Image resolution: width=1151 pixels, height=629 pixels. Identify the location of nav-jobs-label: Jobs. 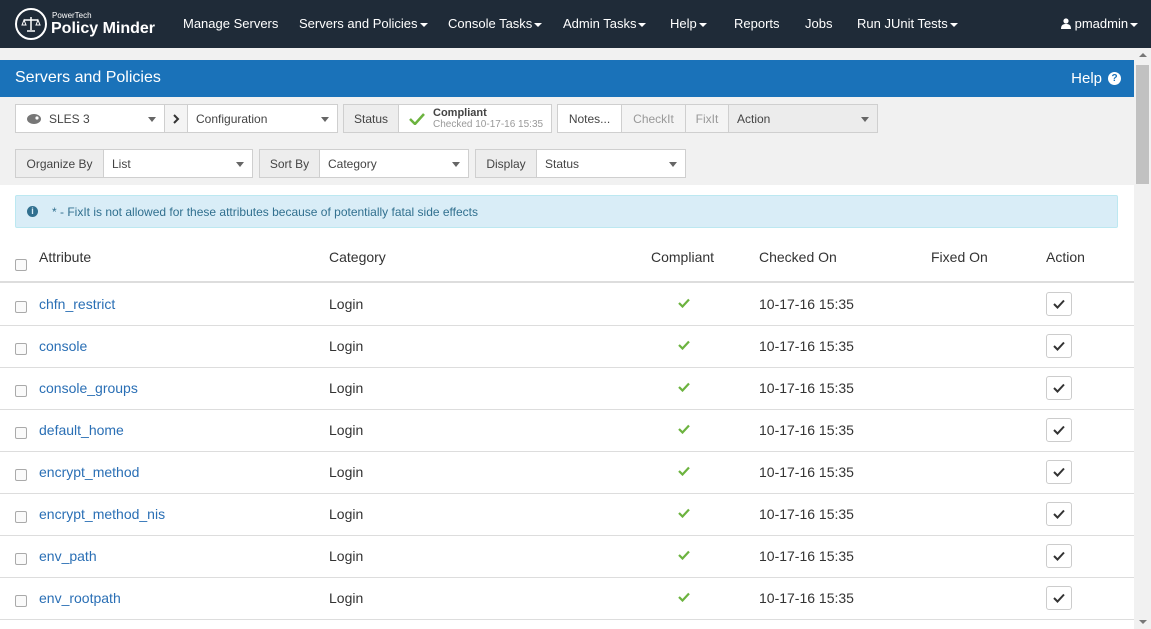
(819, 23).